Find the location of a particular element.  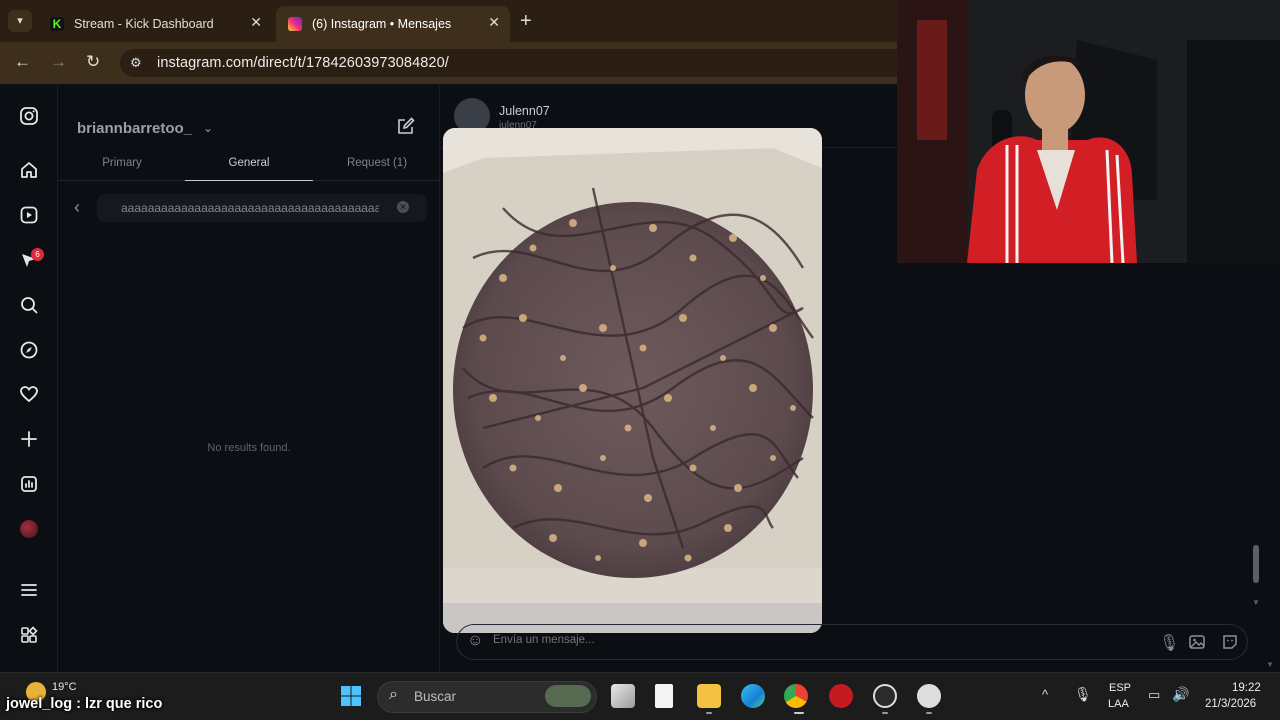

obs-studio-icon is located at coordinates (885, 696).